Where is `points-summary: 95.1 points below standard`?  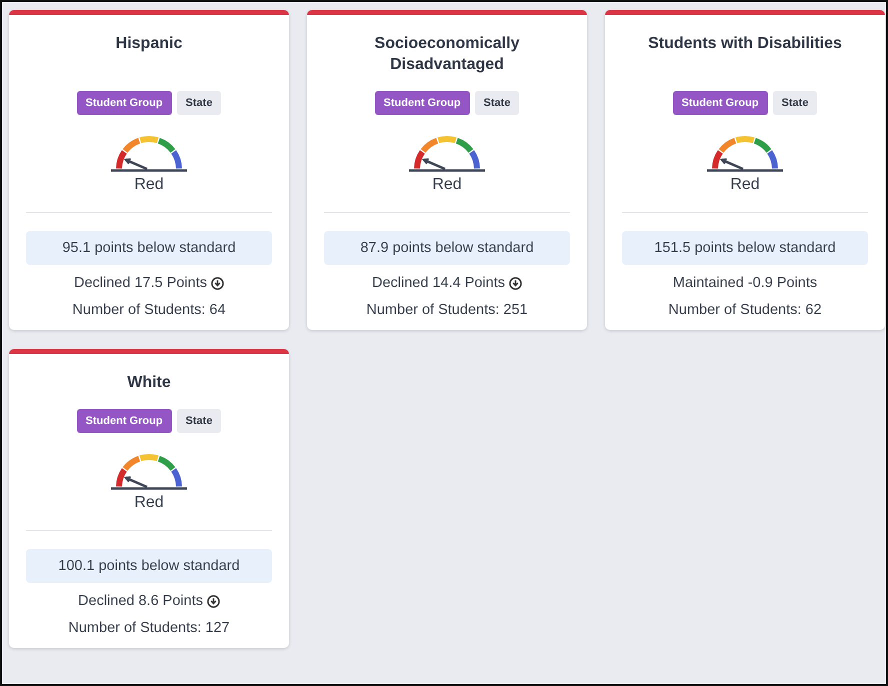 points-summary: 95.1 points below standard is located at coordinates (149, 248).